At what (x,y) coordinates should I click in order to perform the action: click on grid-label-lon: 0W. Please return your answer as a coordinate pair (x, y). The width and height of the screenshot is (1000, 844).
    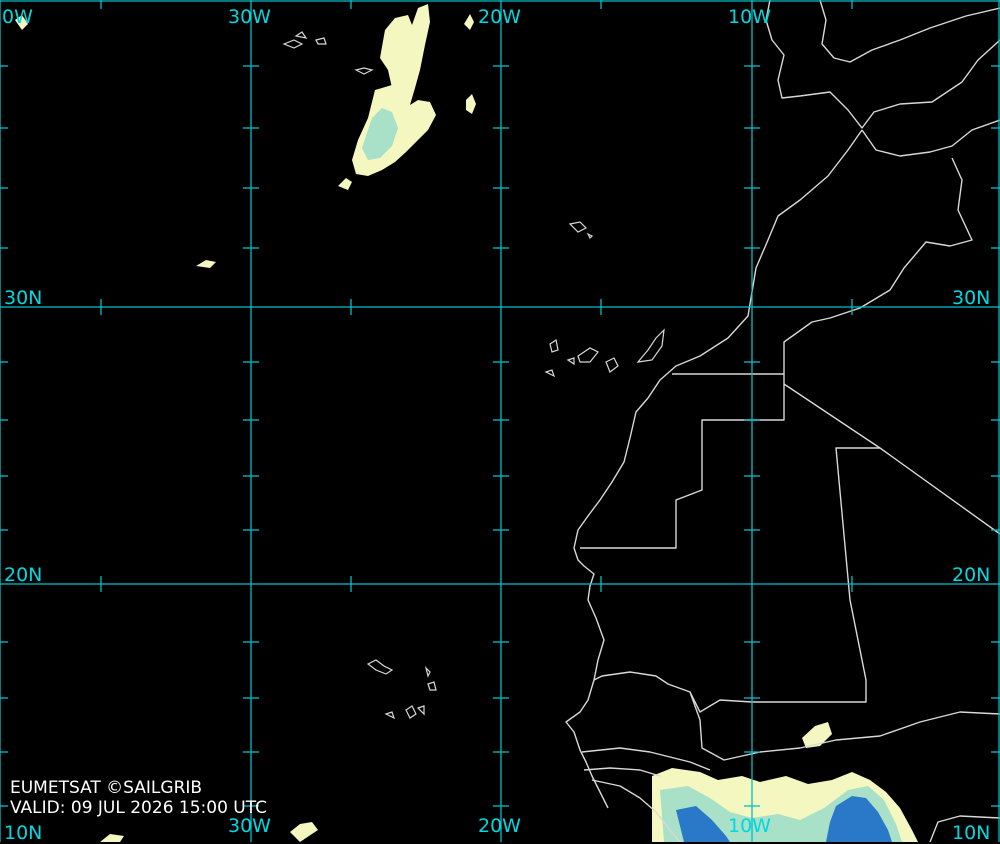
    Looking at the image, I should click on (17, 17).